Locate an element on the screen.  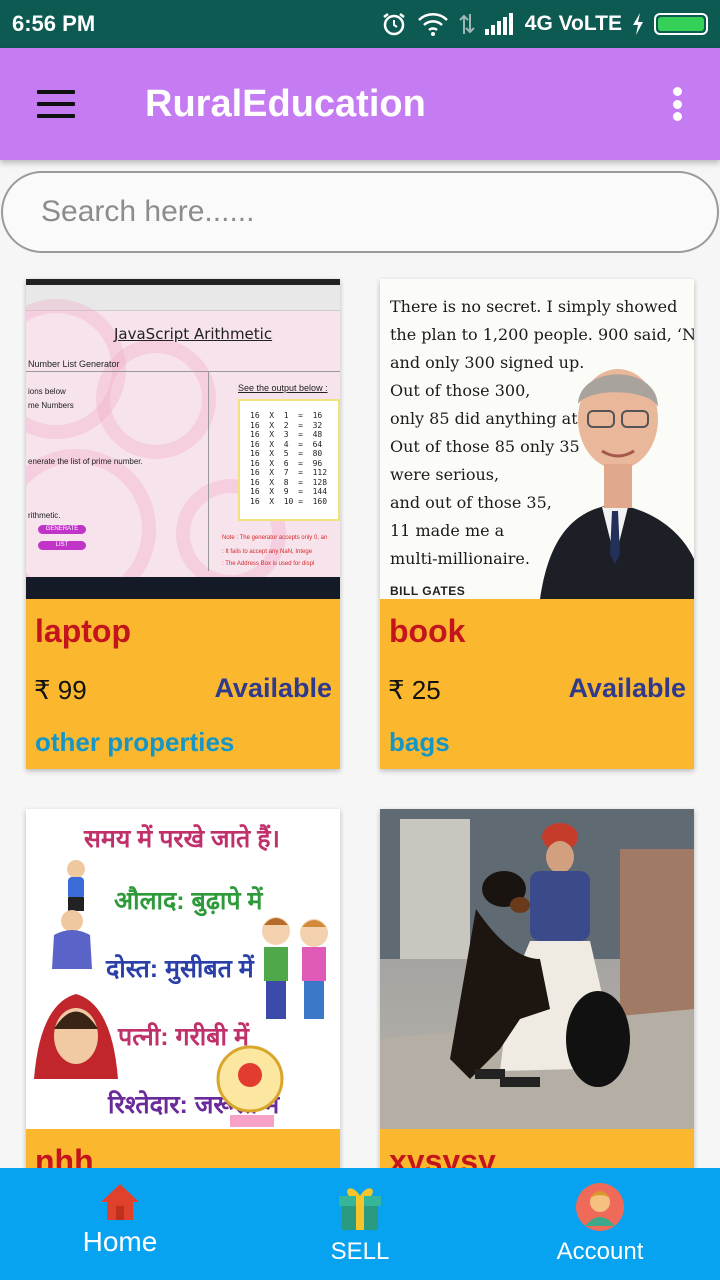
wifi-icon is located at coordinates (433, 24).